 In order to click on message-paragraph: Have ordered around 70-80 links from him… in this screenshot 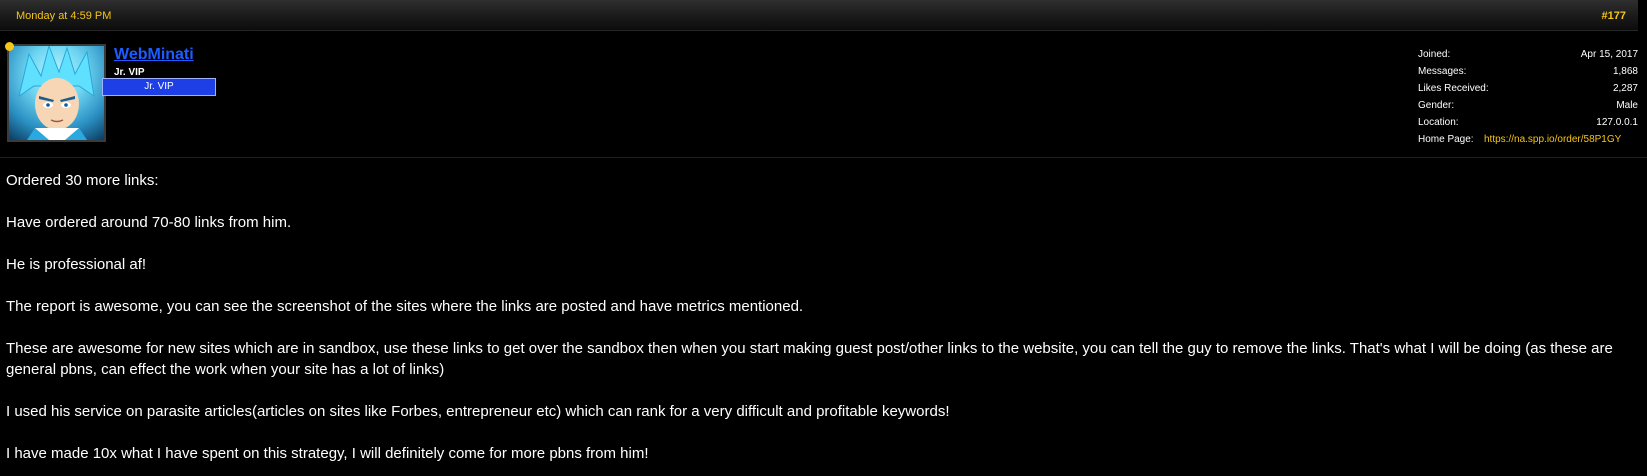, I will do `click(149, 222)`.